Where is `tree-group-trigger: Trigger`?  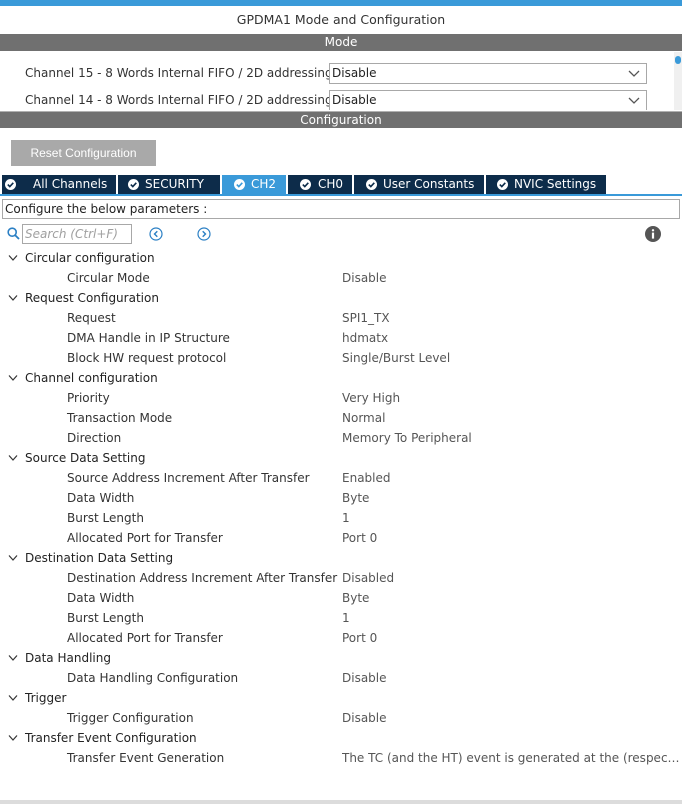 tree-group-trigger: Trigger is located at coordinates (341, 698).